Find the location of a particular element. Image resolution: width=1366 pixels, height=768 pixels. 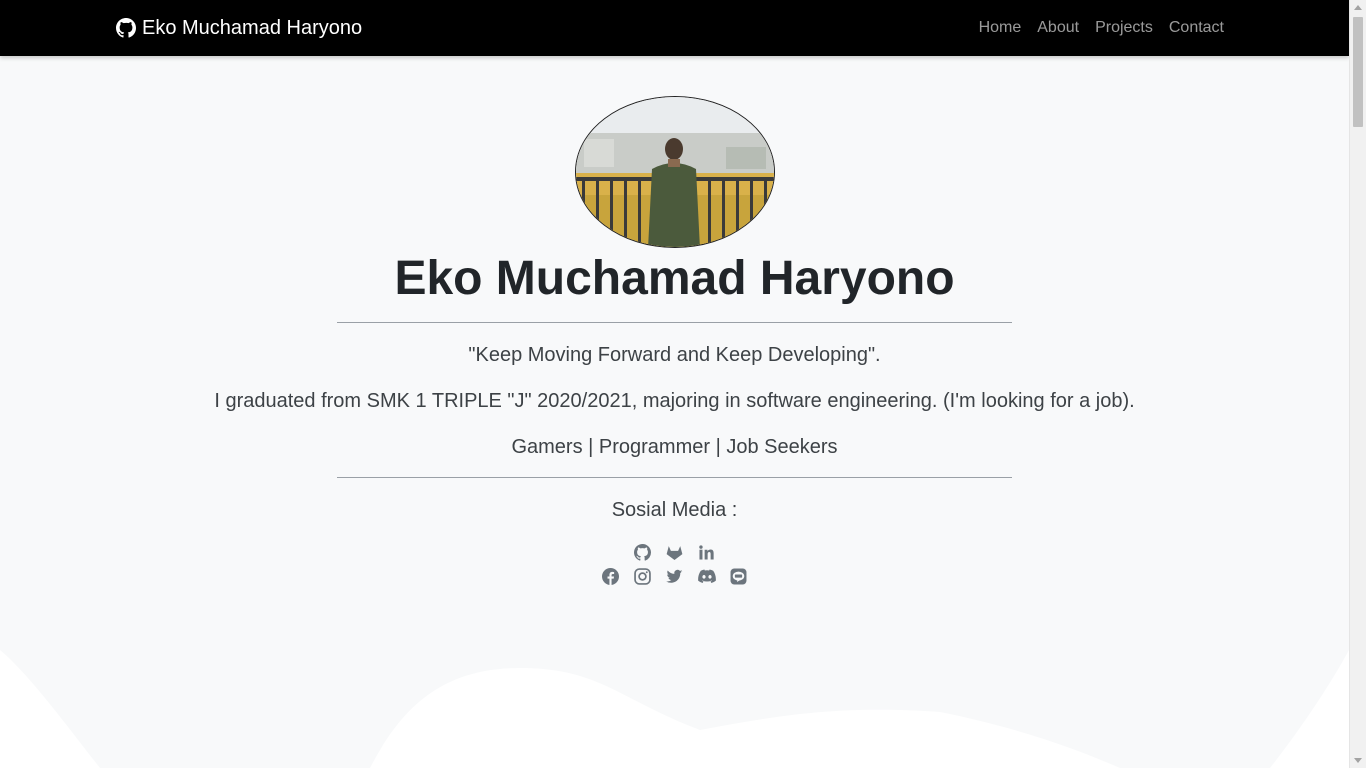

line-icon is located at coordinates (739, 576).